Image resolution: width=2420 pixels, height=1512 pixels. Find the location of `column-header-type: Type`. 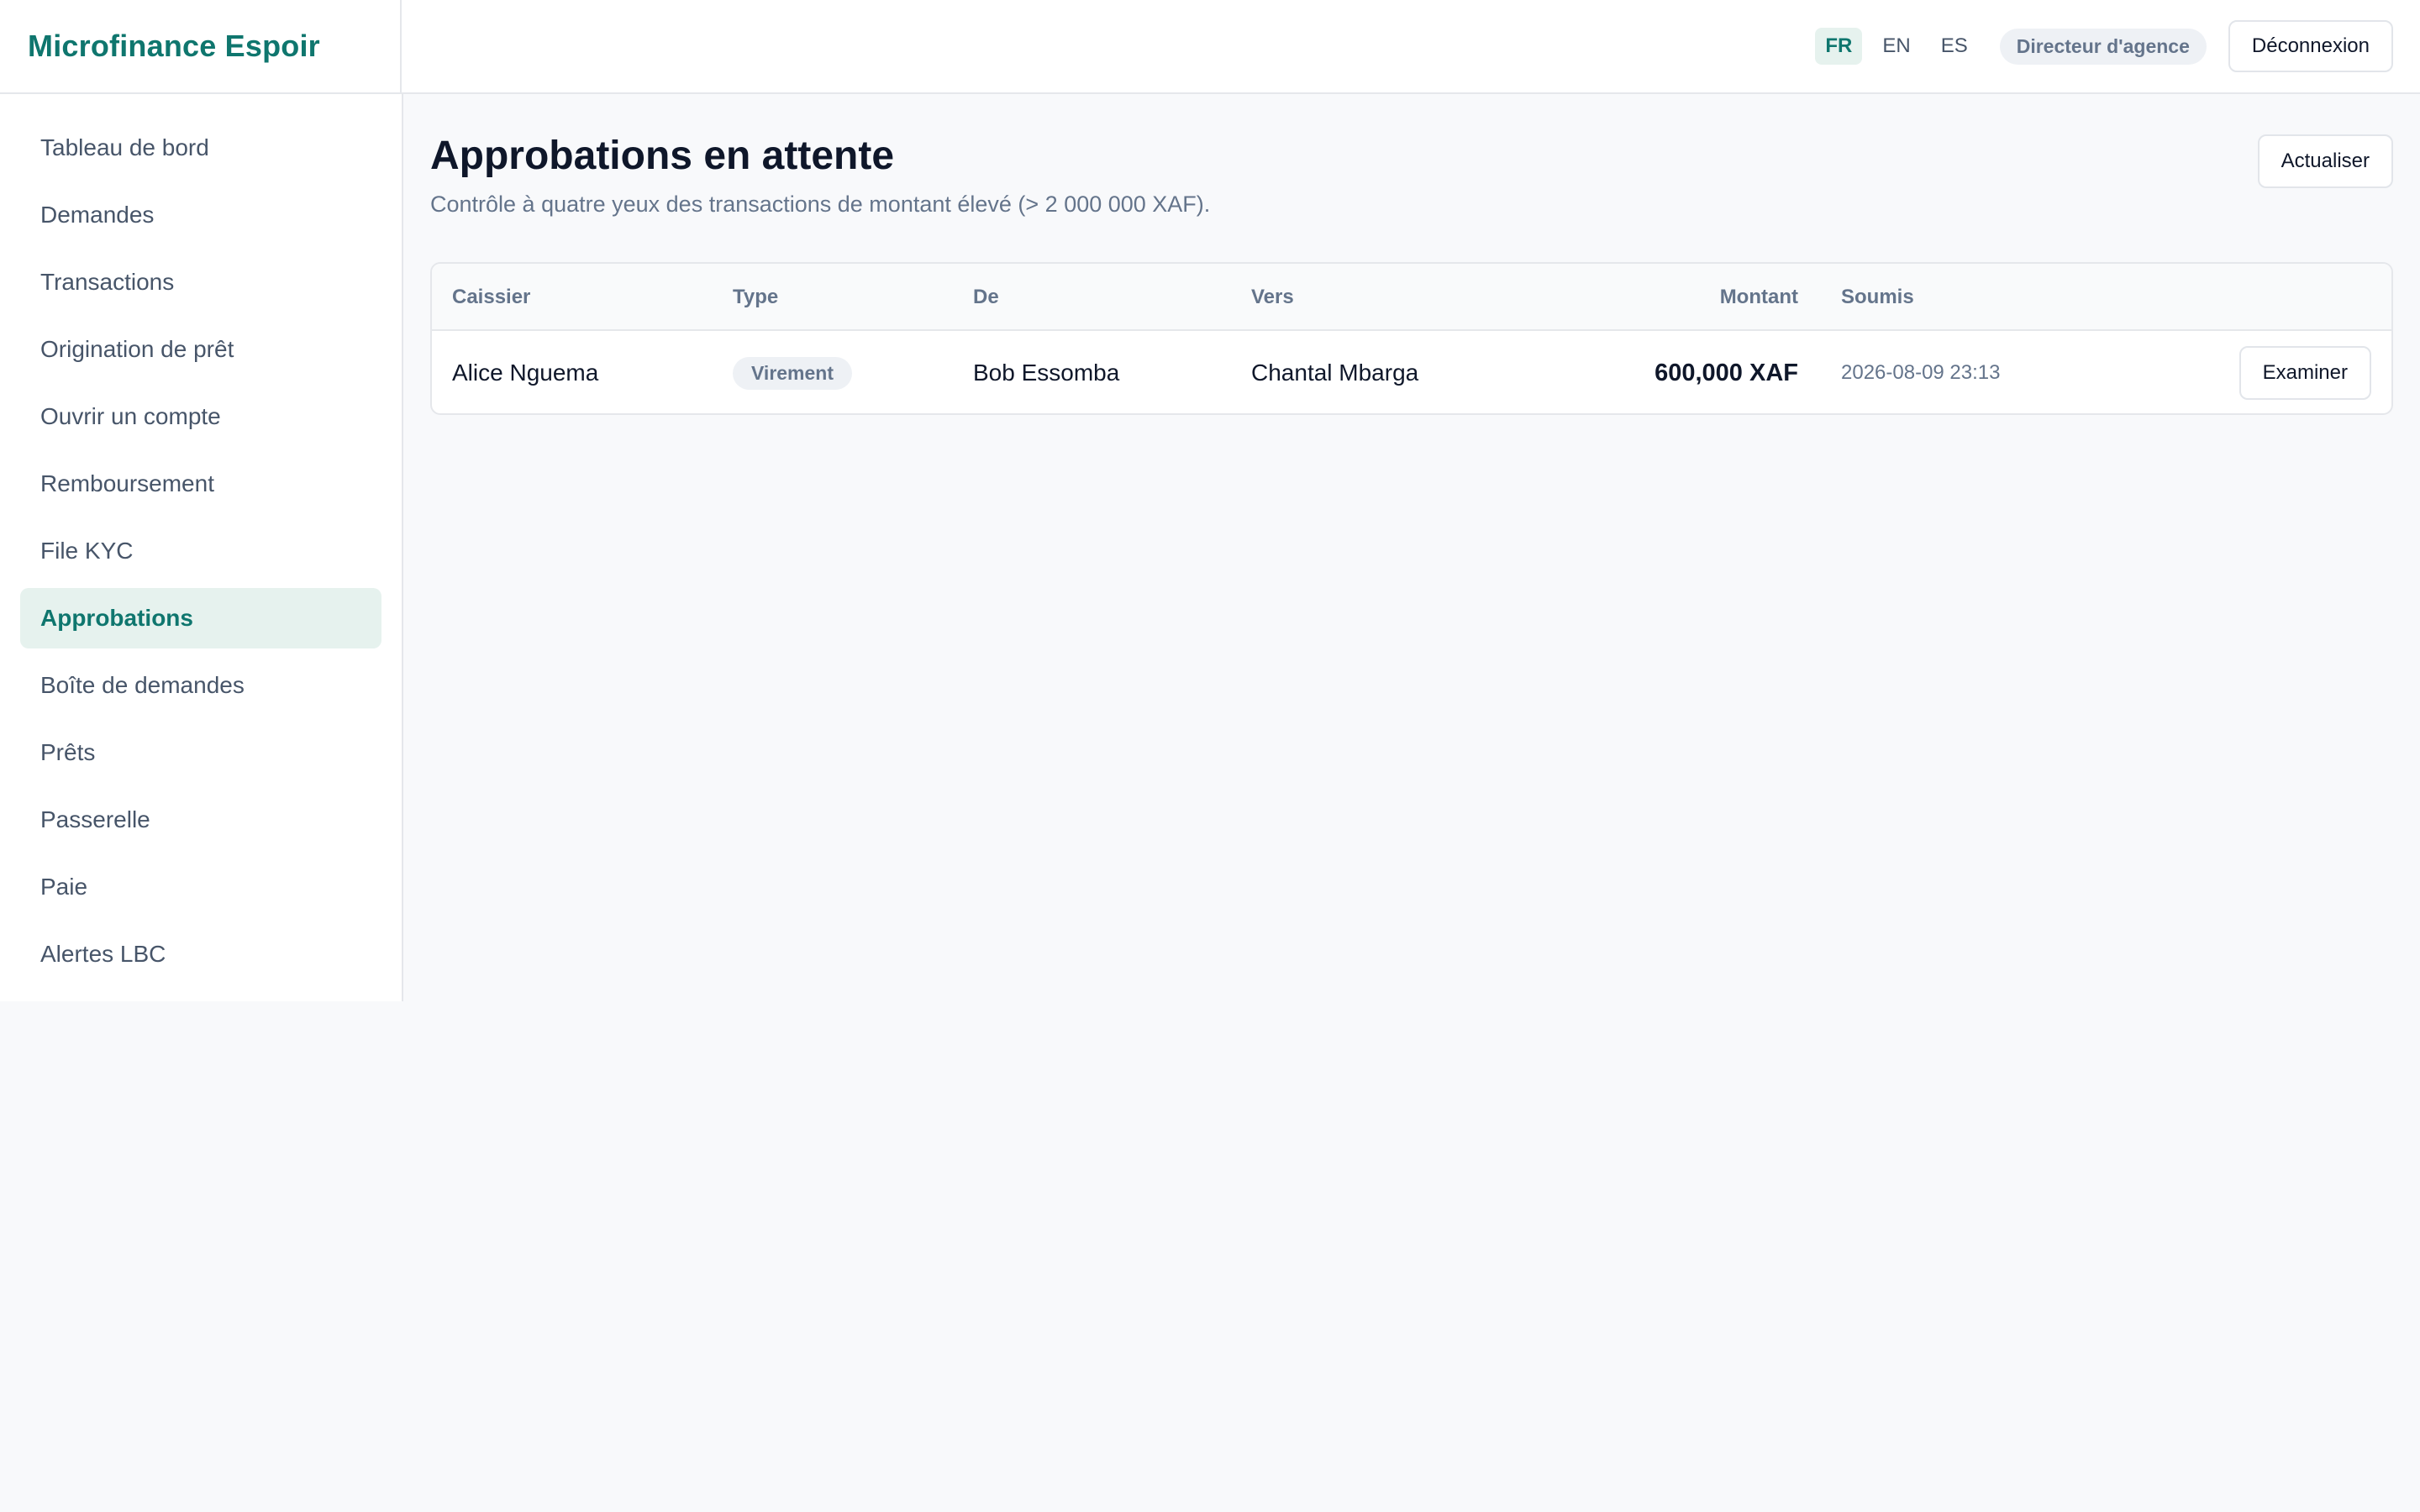

column-header-type: Type is located at coordinates (755, 297).